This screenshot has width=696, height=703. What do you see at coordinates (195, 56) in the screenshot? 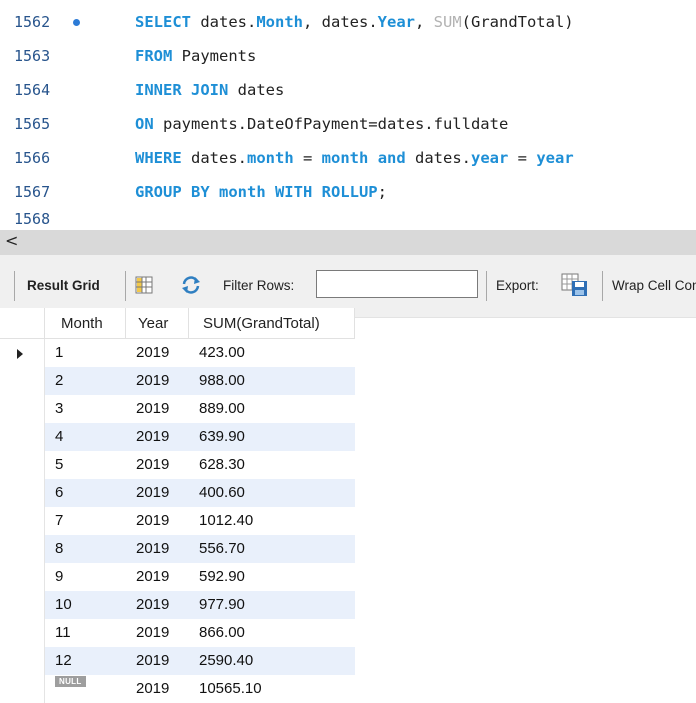
I see `code-text: FROM Payments` at bounding box center [195, 56].